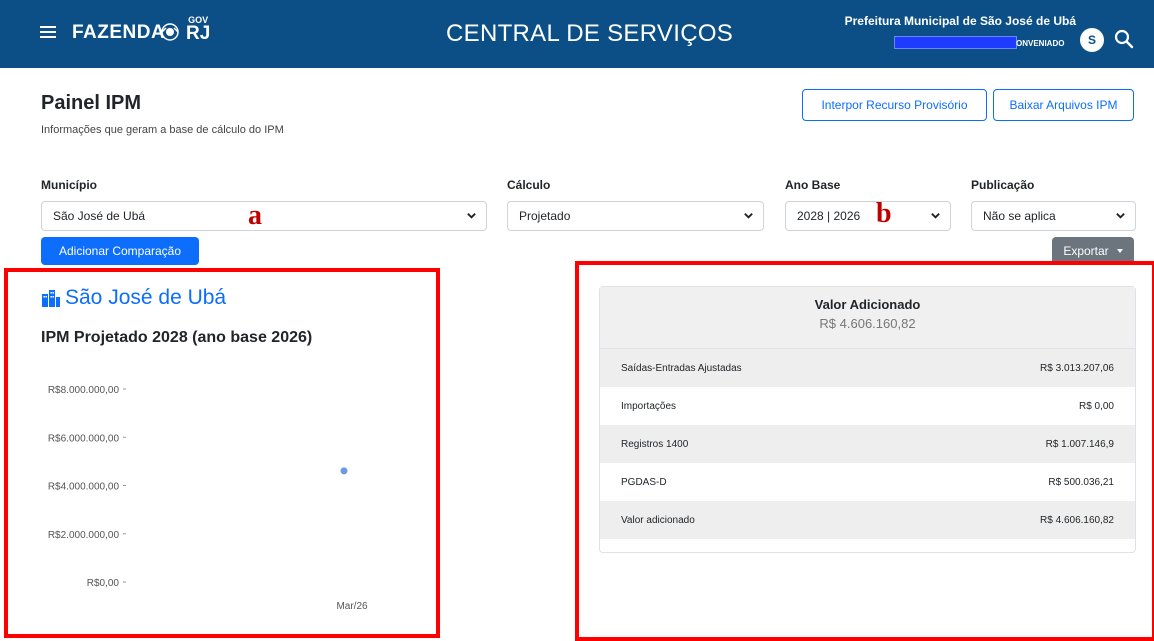 The height and width of the screenshot is (641, 1154). Describe the element at coordinates (884, 213) in the screenshot. I see `annotation-b: b` at that location.